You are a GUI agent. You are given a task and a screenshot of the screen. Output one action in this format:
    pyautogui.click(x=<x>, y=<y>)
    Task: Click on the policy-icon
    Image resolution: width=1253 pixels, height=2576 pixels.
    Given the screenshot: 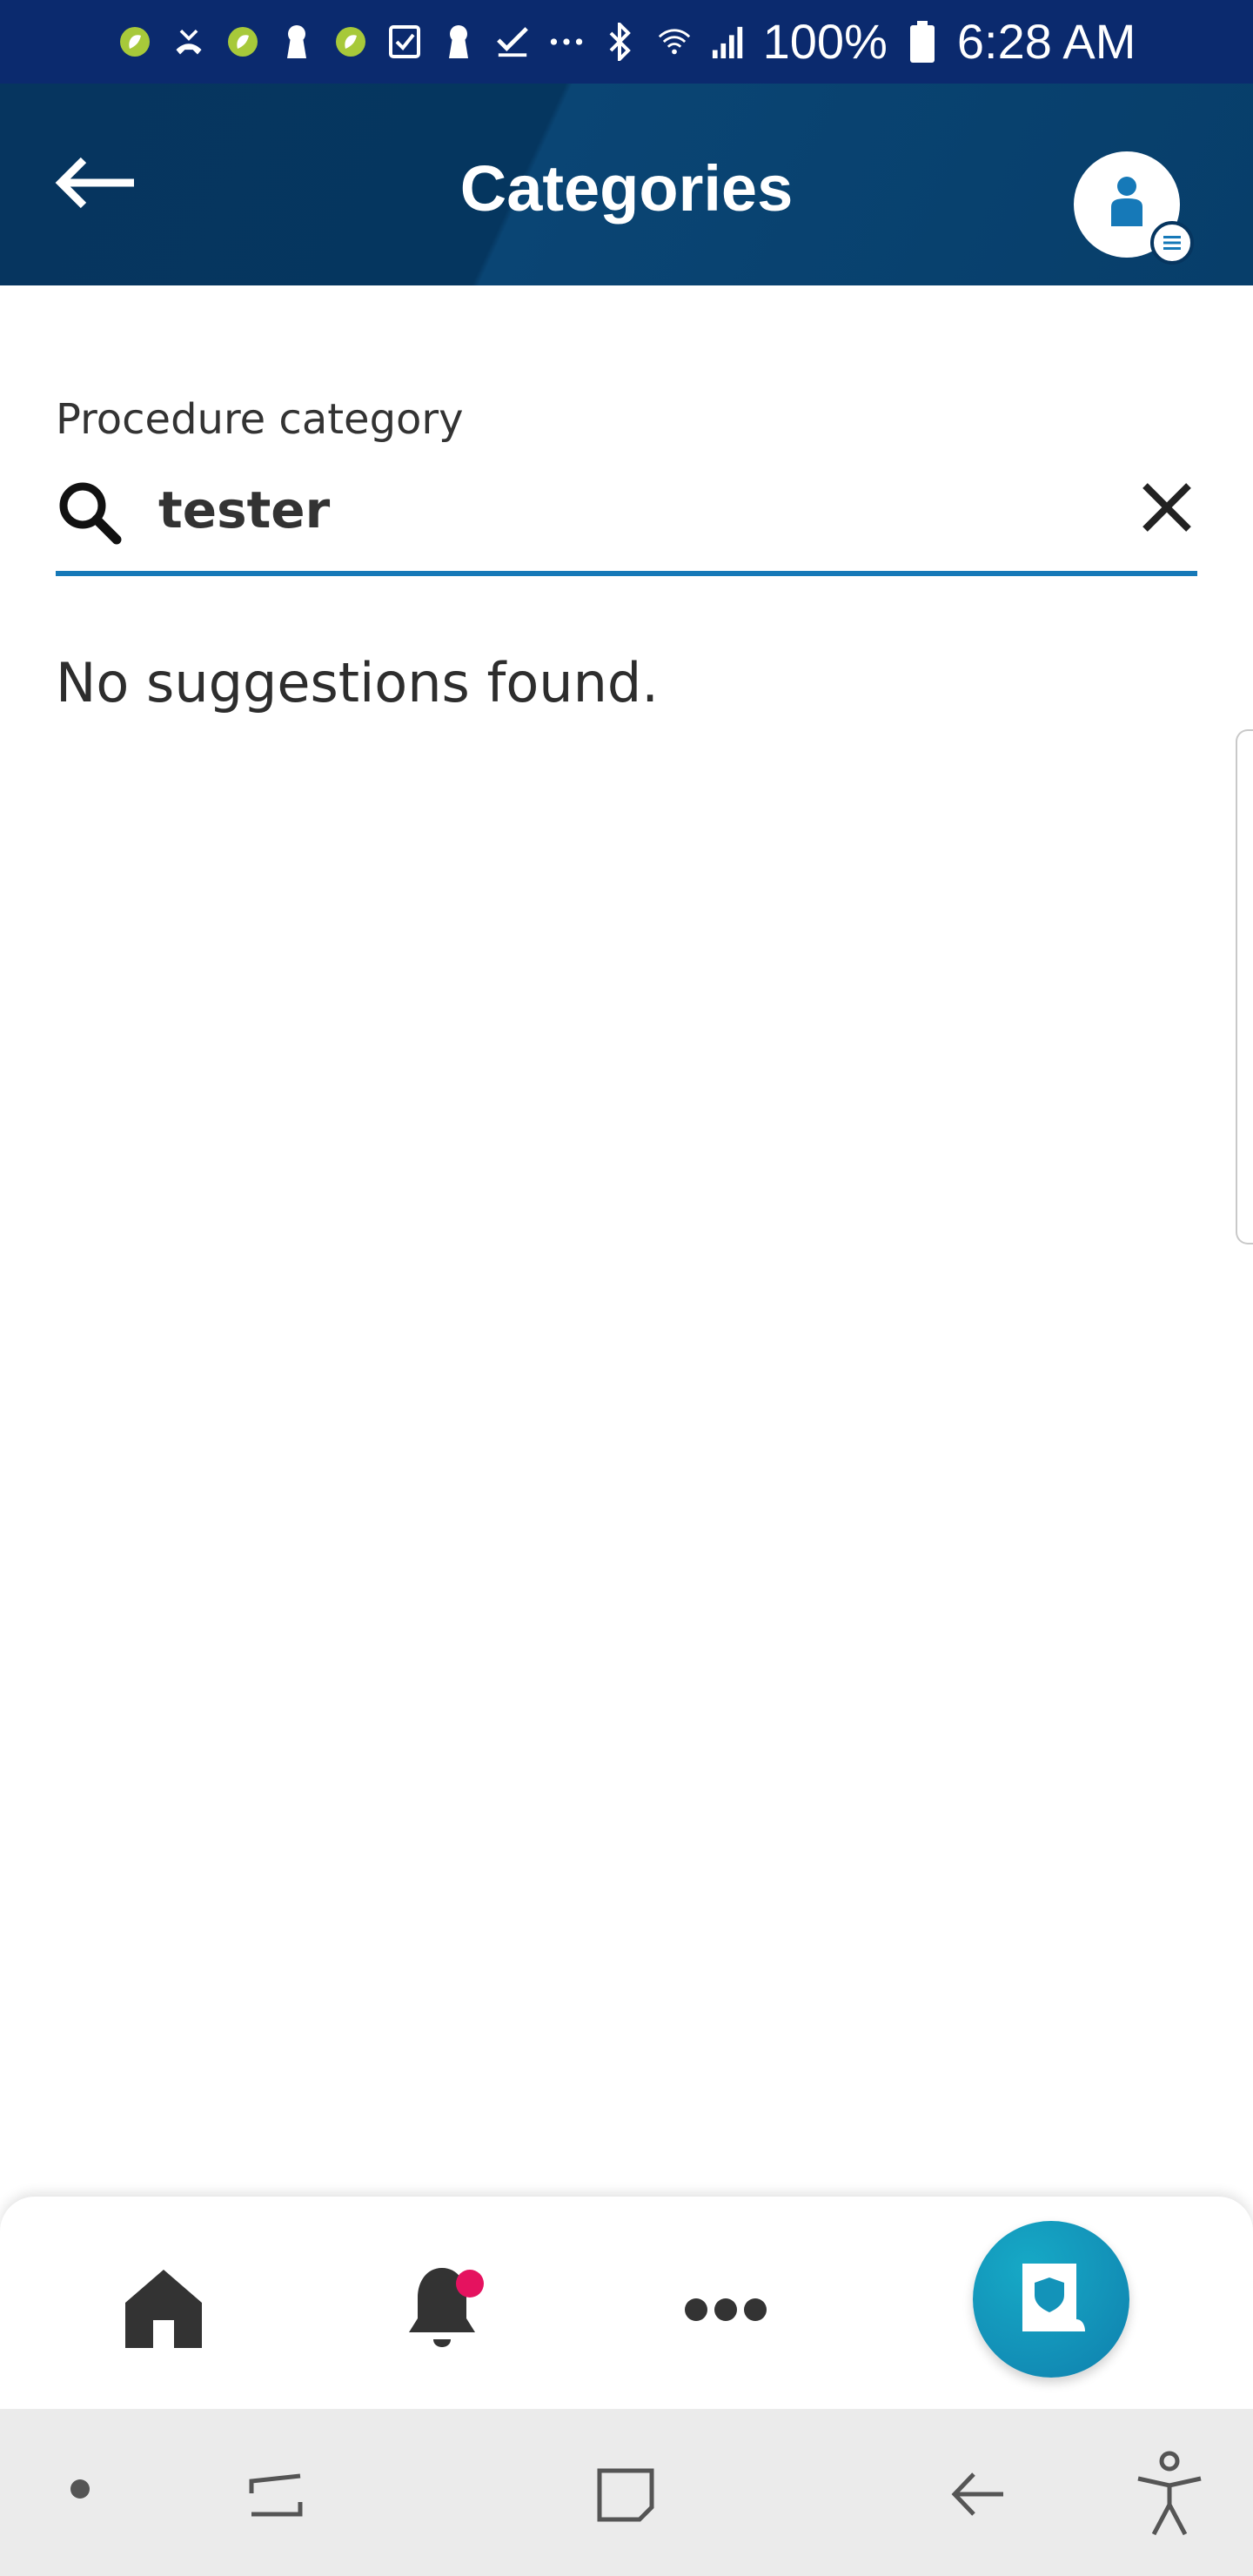 What is the action you would take?
    pyautogui.click(x=1051, y=2299)
    